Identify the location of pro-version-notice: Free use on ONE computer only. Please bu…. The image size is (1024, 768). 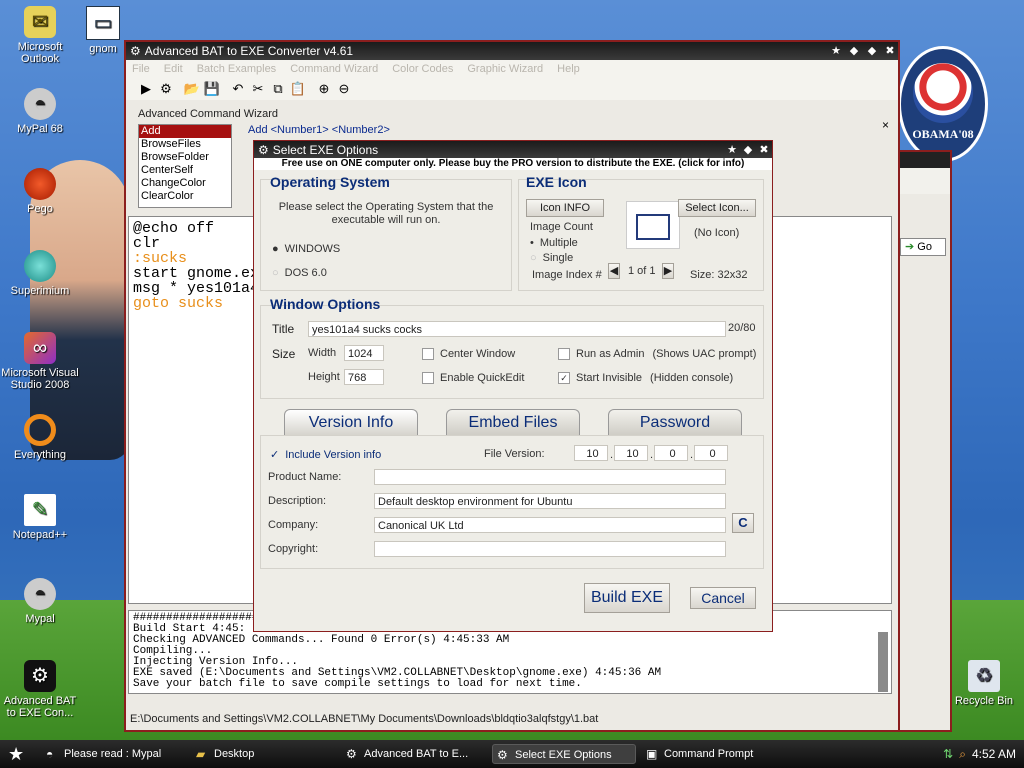
(513, 164).